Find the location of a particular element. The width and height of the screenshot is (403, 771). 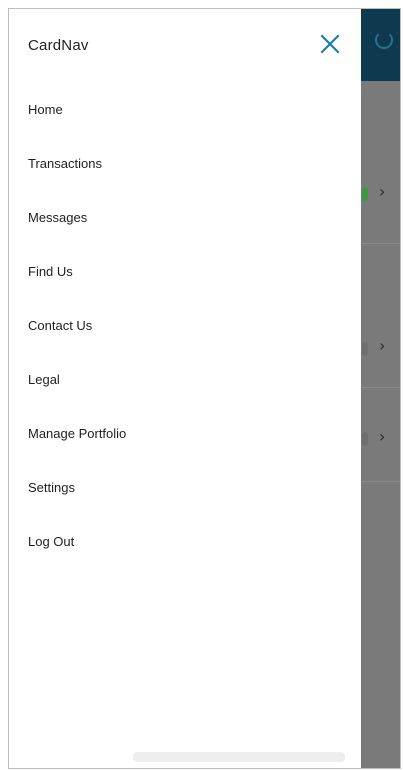

menu-item-messages: Messages is located at coordinates (185, 218).